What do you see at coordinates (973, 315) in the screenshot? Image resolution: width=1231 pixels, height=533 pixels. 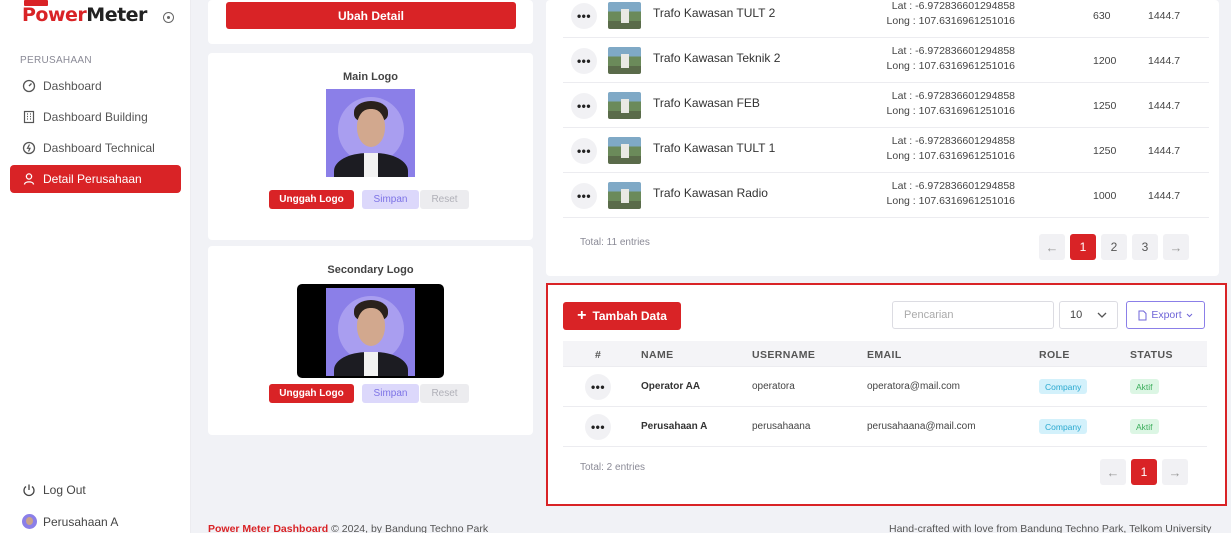 I see `search-input` at bounding box center [973, 315].